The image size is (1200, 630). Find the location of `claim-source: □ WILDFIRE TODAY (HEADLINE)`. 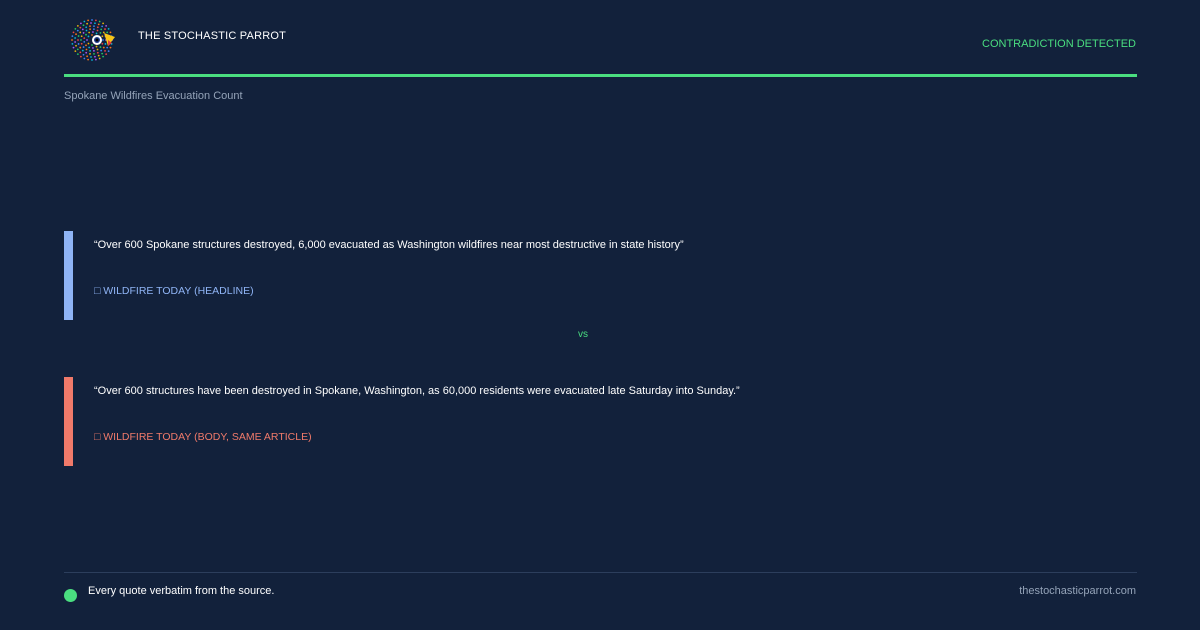

claim-source: □ WILDFIRE TODAY (HEADLINE) is located at coordinates (174, 291).